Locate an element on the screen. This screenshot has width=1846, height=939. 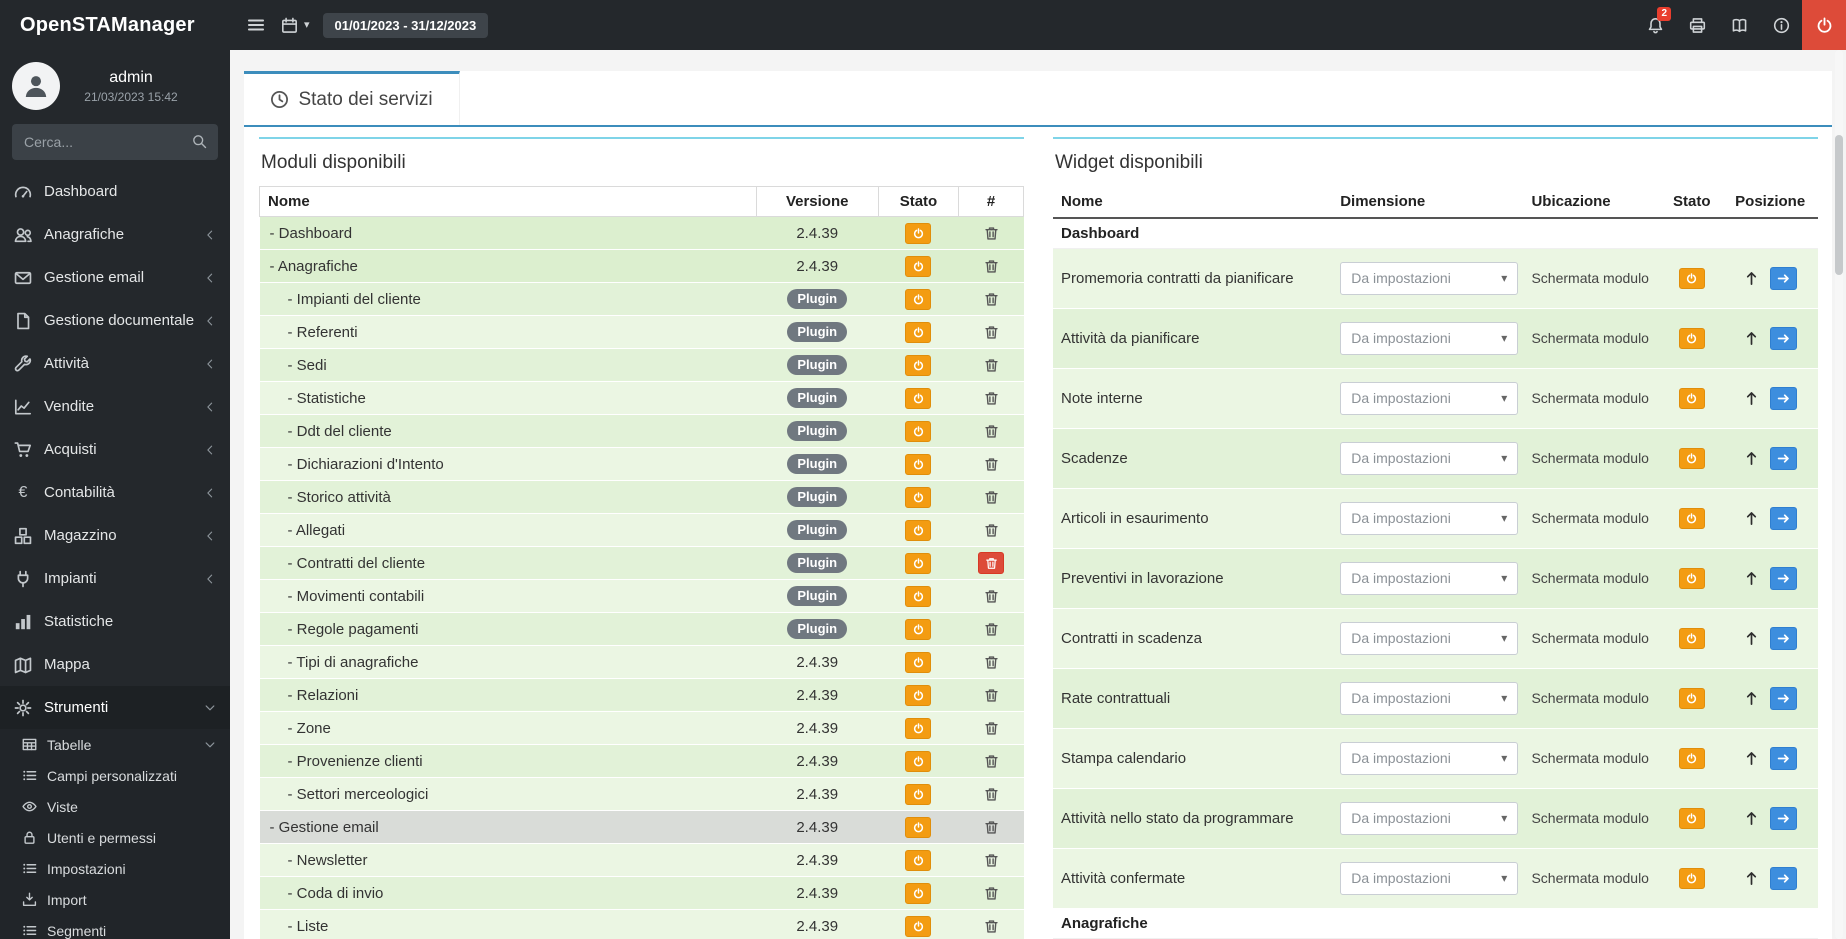
logout-button is located at coordinates (1824, 25).